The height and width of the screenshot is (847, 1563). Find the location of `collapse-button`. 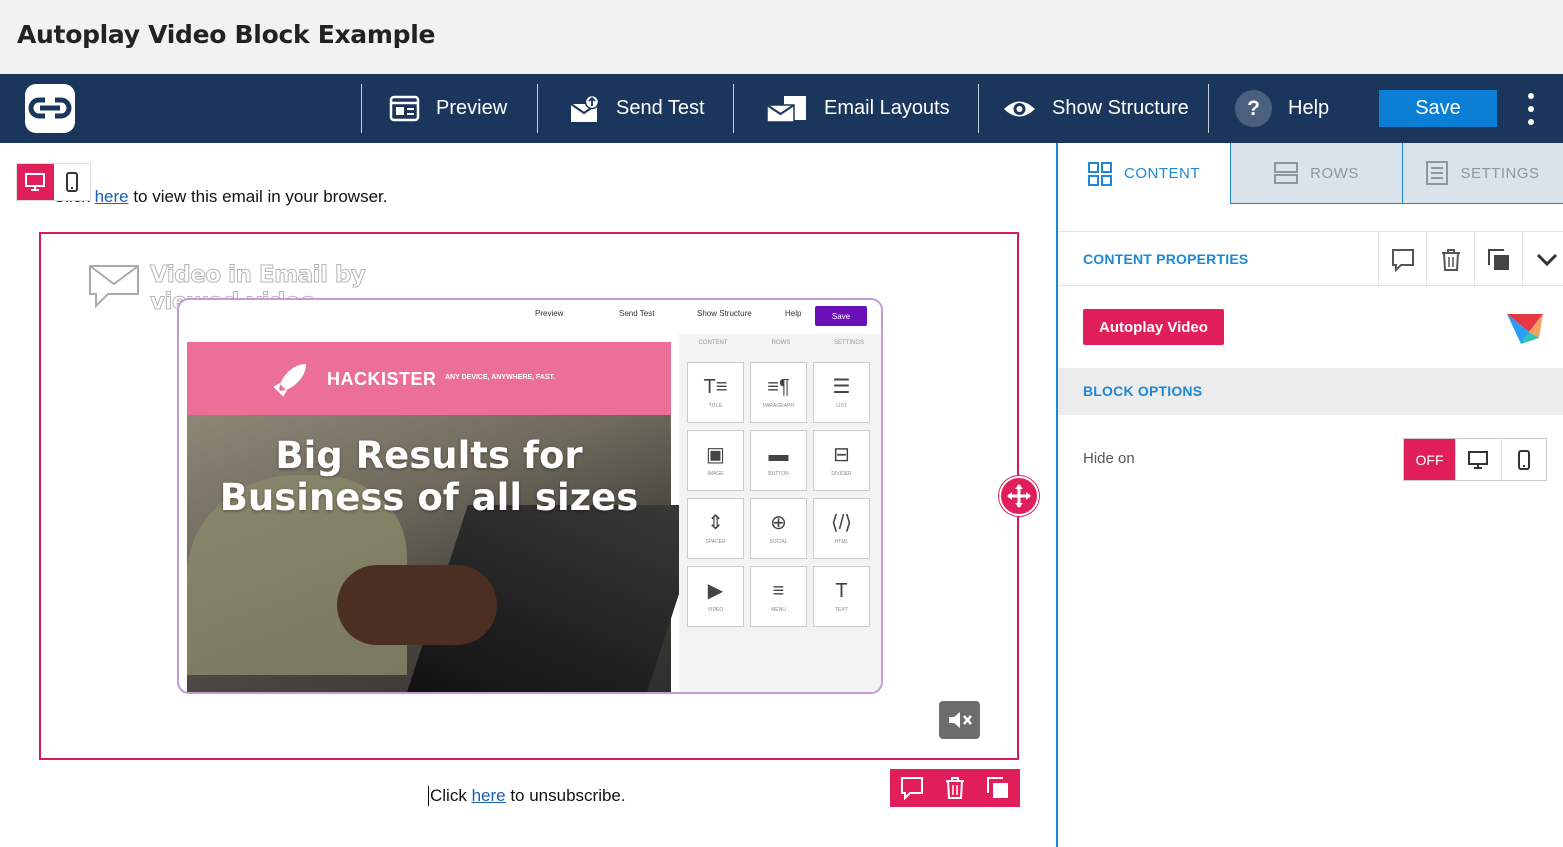

collapse-button is located at coordinates (1542, 259).